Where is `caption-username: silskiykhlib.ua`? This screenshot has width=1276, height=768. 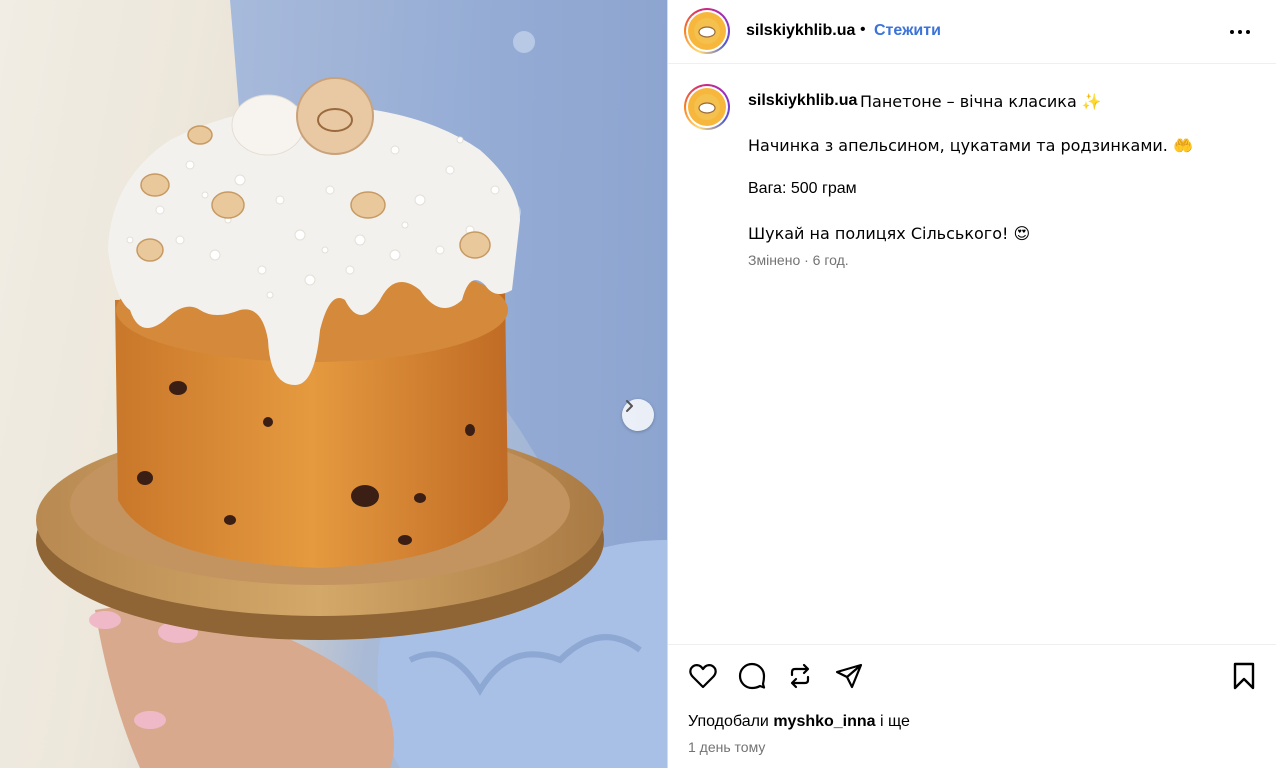 caption-username: silskiykhlib.ua is located at coordinates (802, 101).